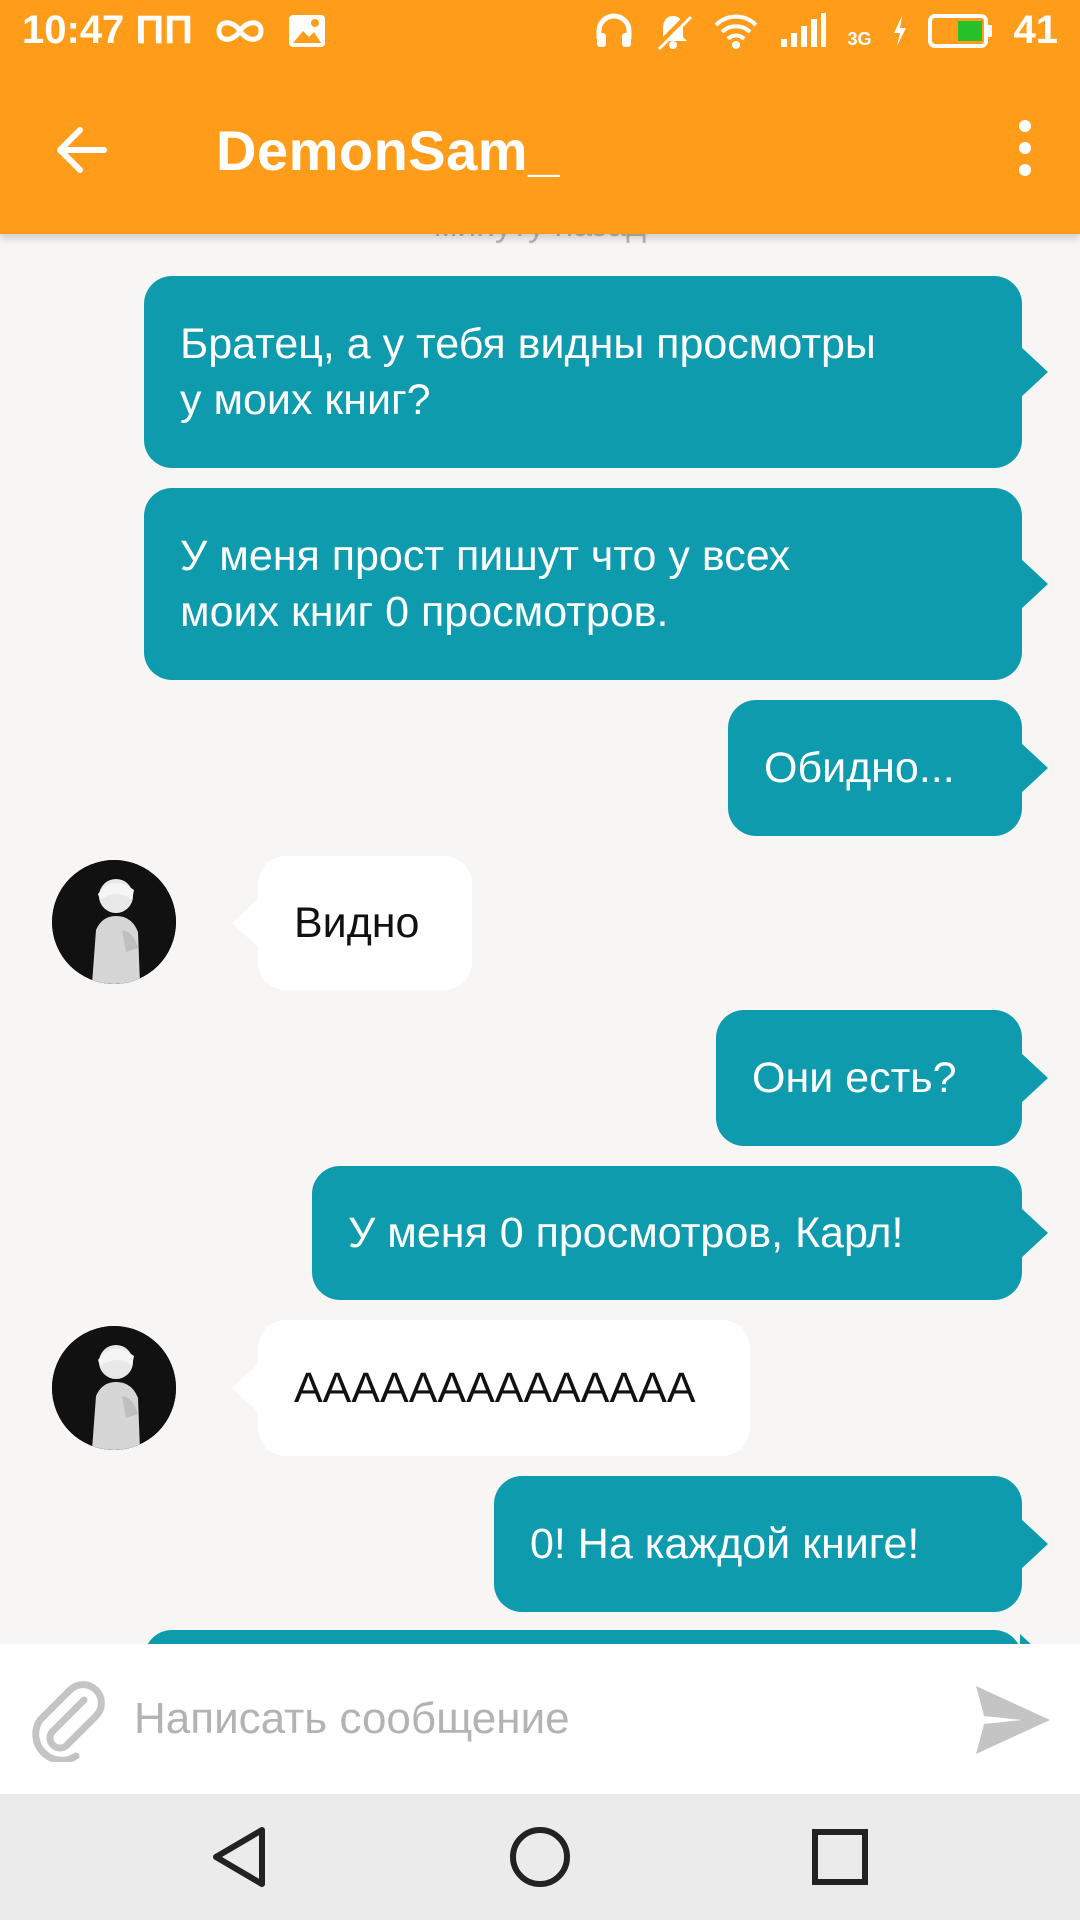  I want to click on message-text-line: У меня прост пишут что у всех, so click(485, 556).